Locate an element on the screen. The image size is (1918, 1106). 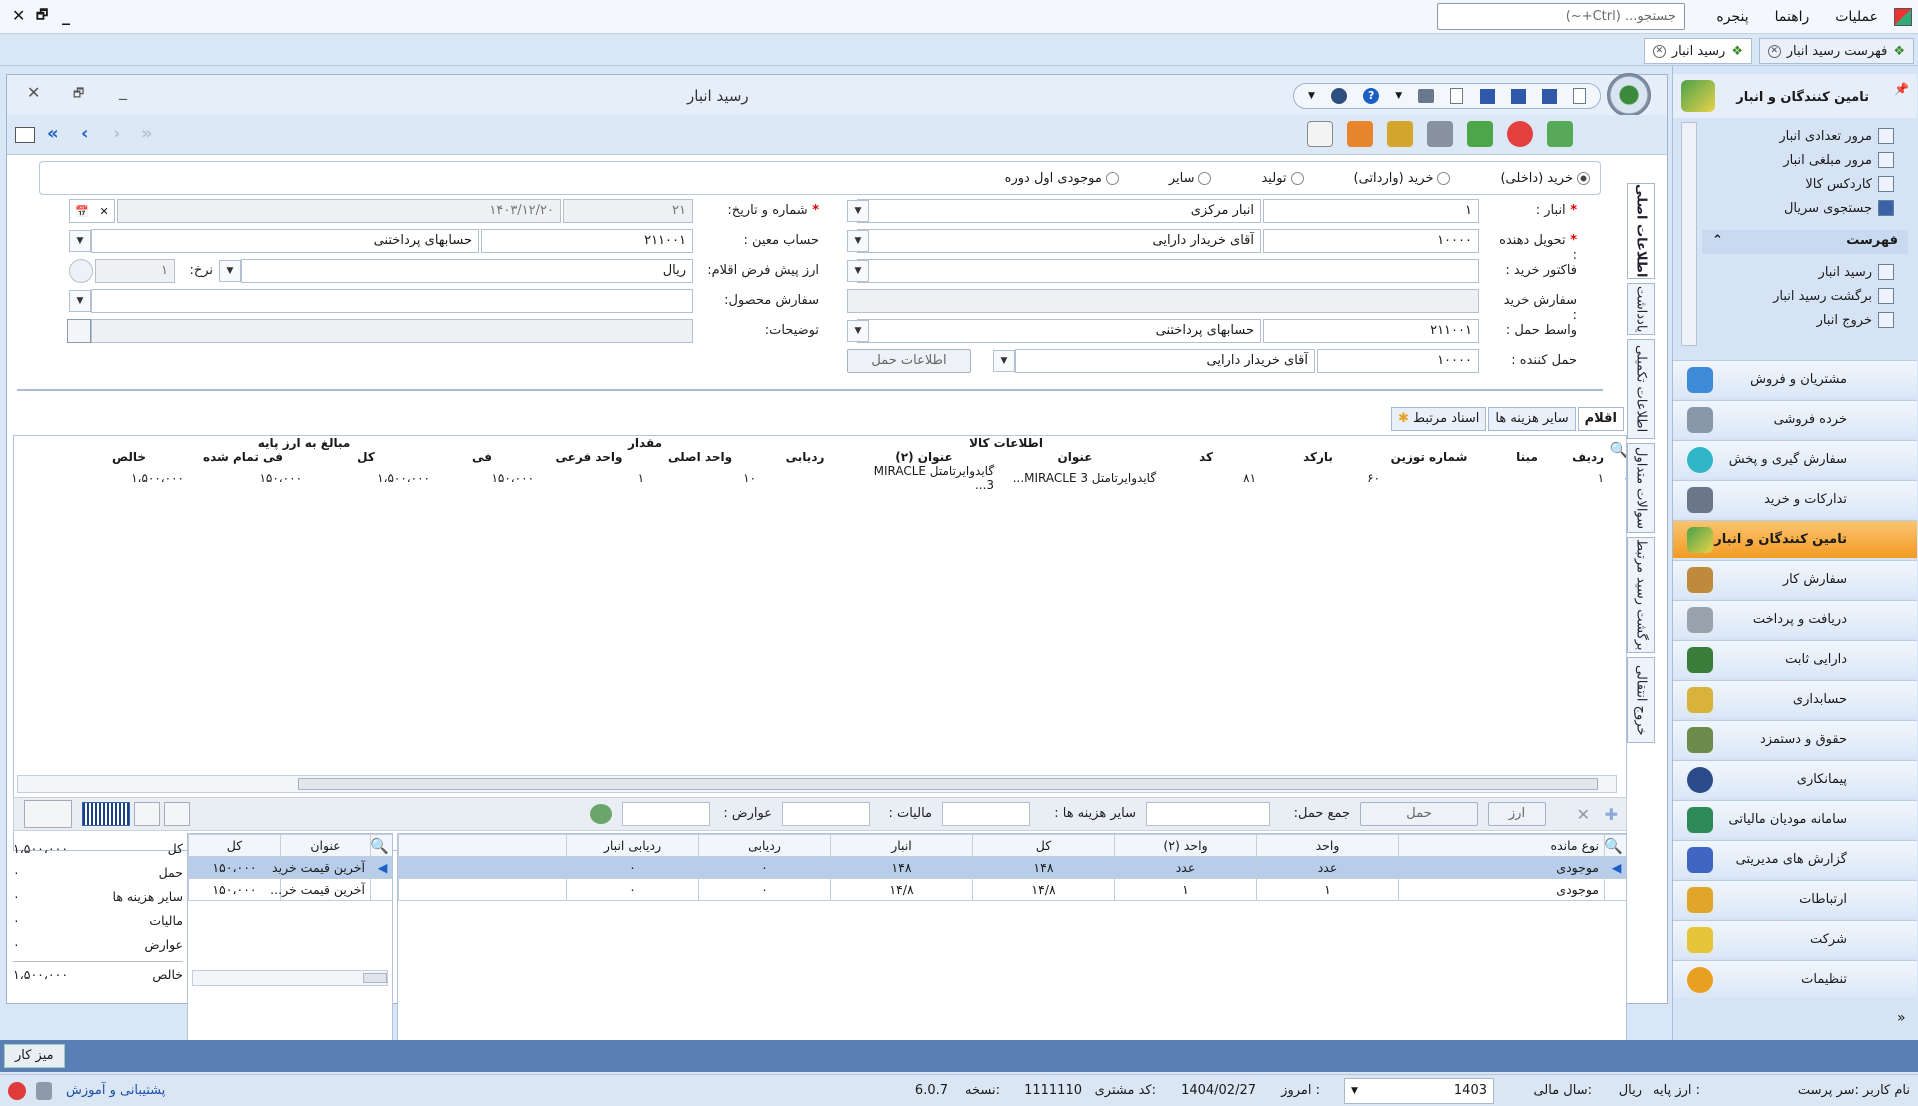
module-suppliers-warehouse: تامین کنندگان و انبار is located at coordinates (1795, 539).